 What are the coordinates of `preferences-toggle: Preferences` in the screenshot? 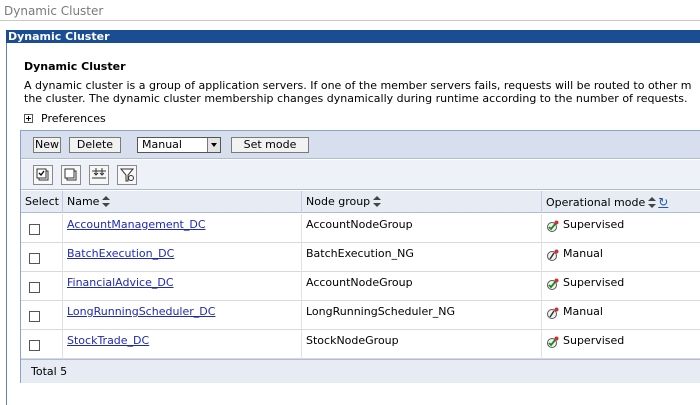 It's located at (65, 118).